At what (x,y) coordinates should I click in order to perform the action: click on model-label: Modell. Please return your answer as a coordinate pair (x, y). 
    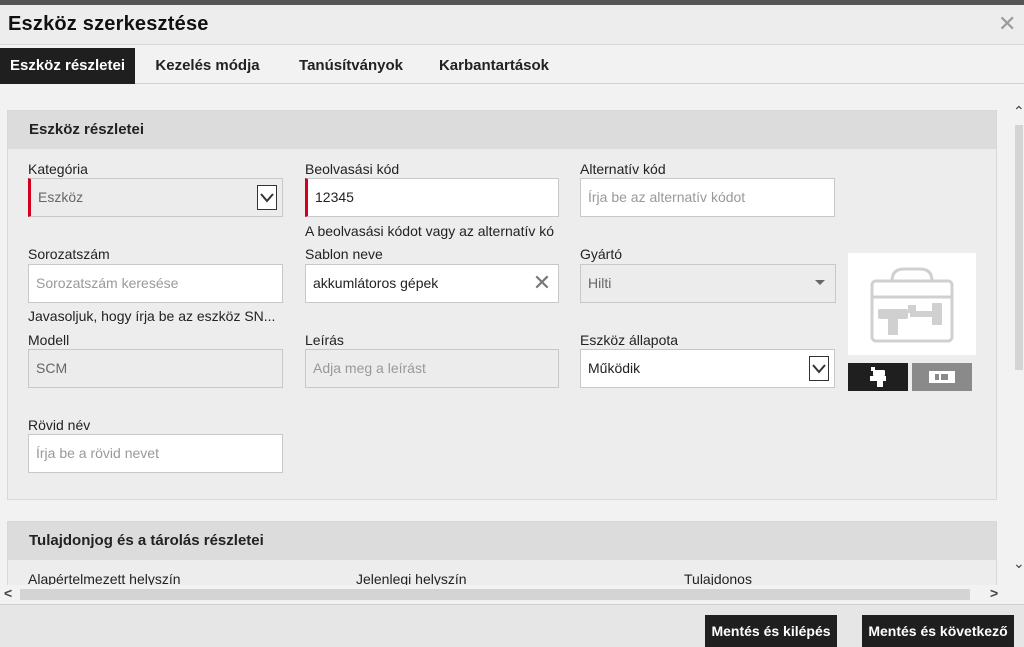
    Looking at the image, I should click on (49, 340).